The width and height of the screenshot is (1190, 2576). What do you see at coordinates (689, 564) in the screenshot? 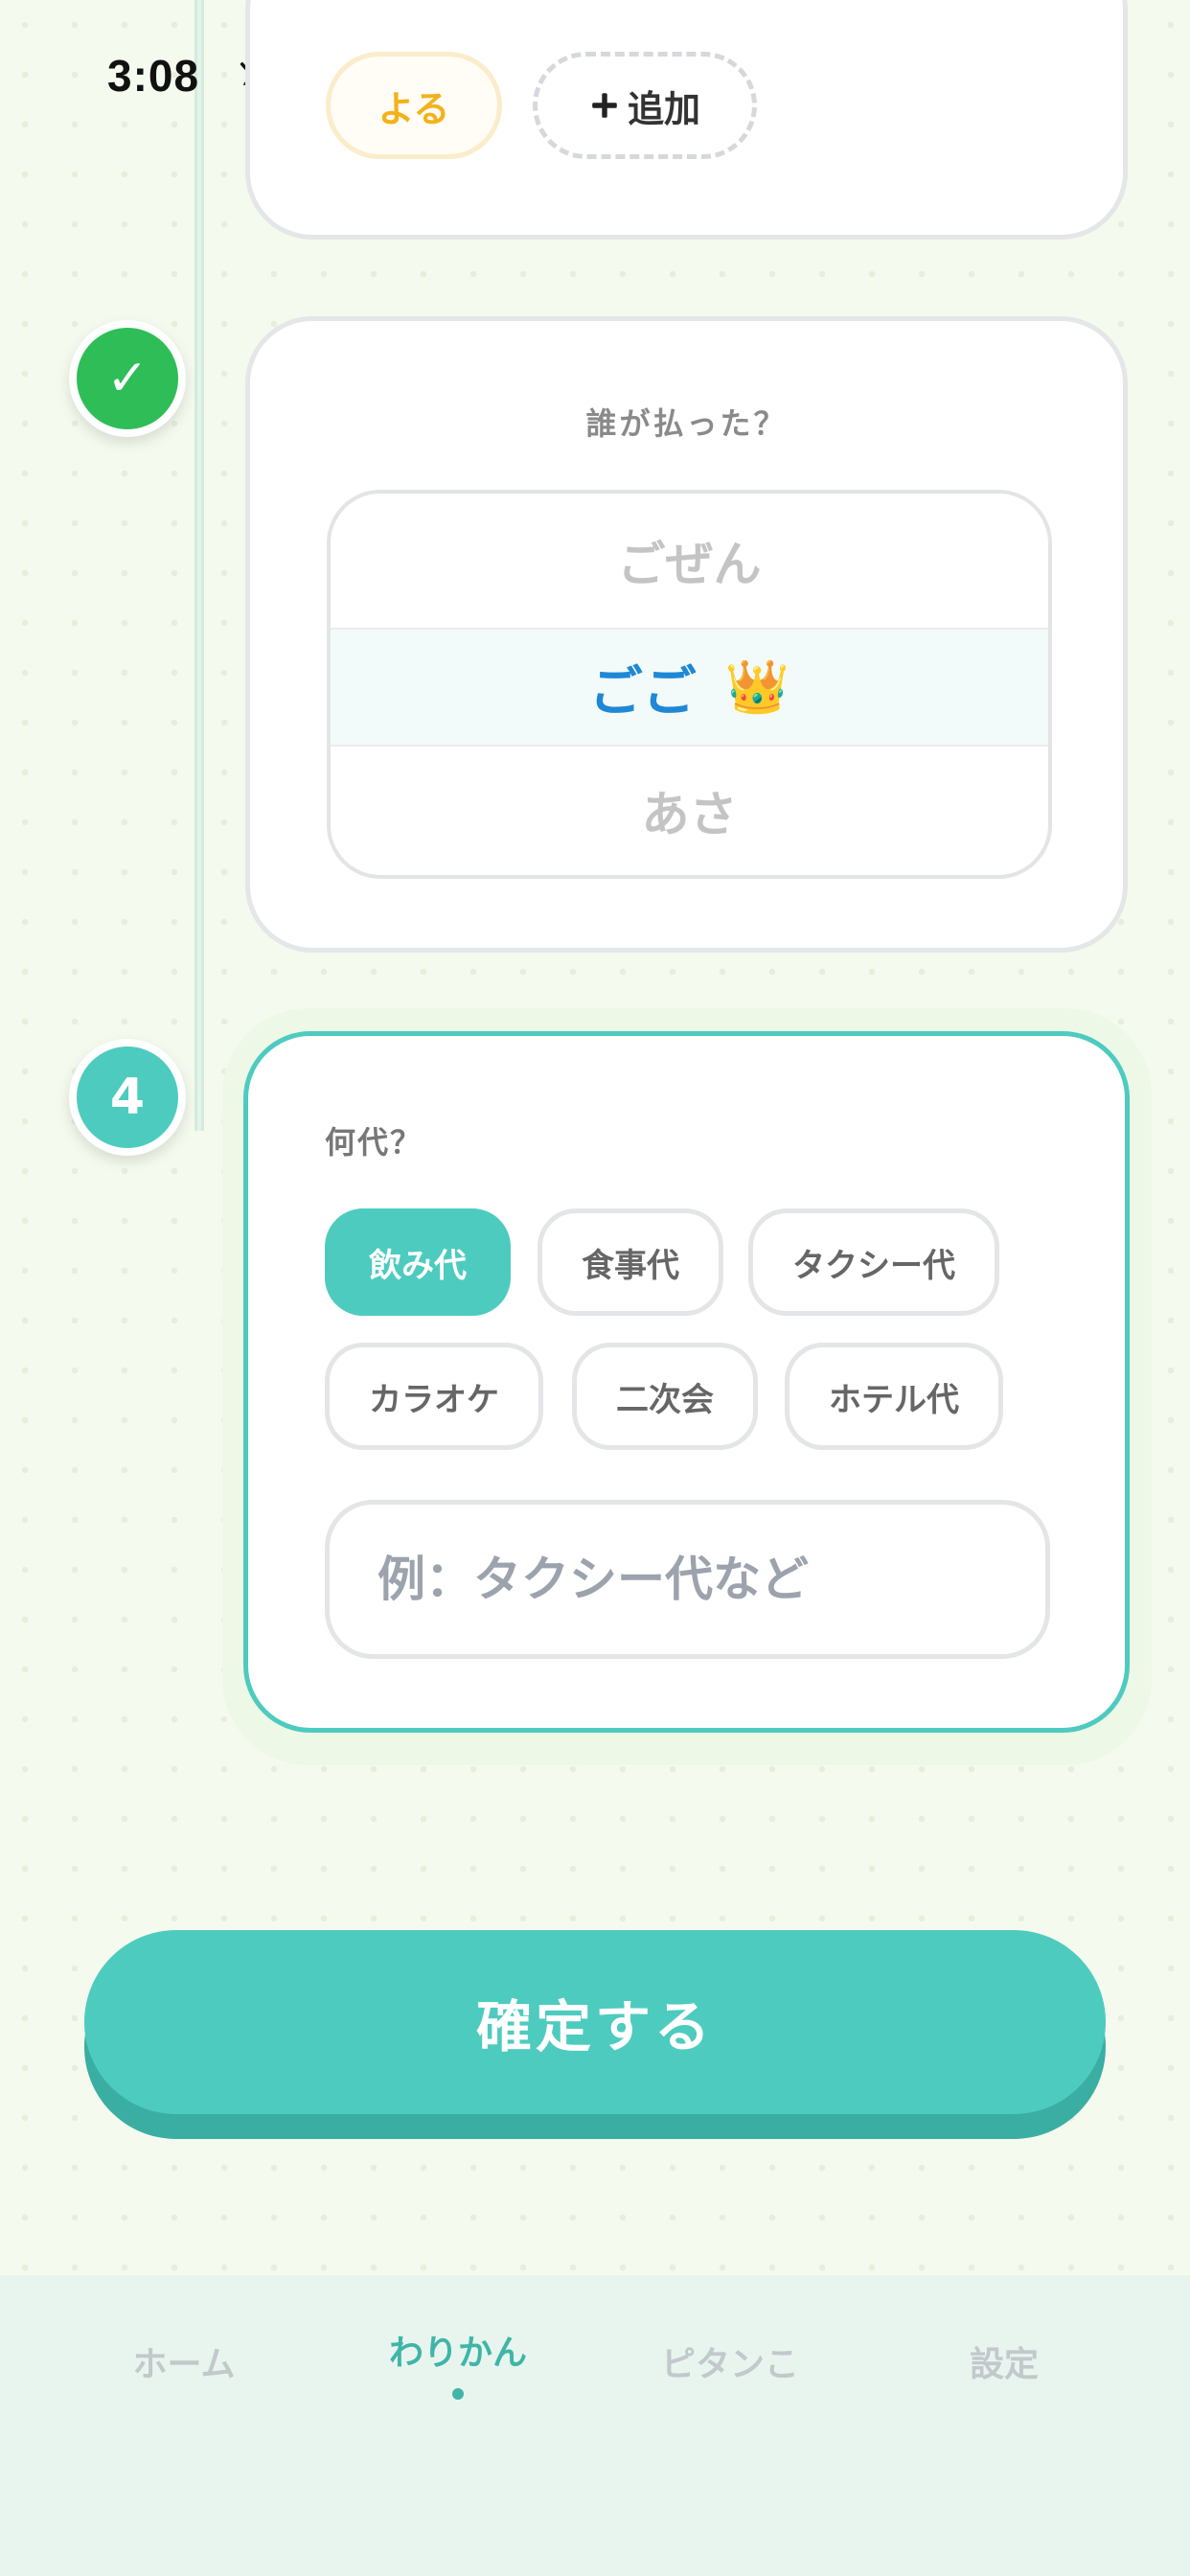
I see `picker-option-label: ごぜん` at bounding box center [689, 564].